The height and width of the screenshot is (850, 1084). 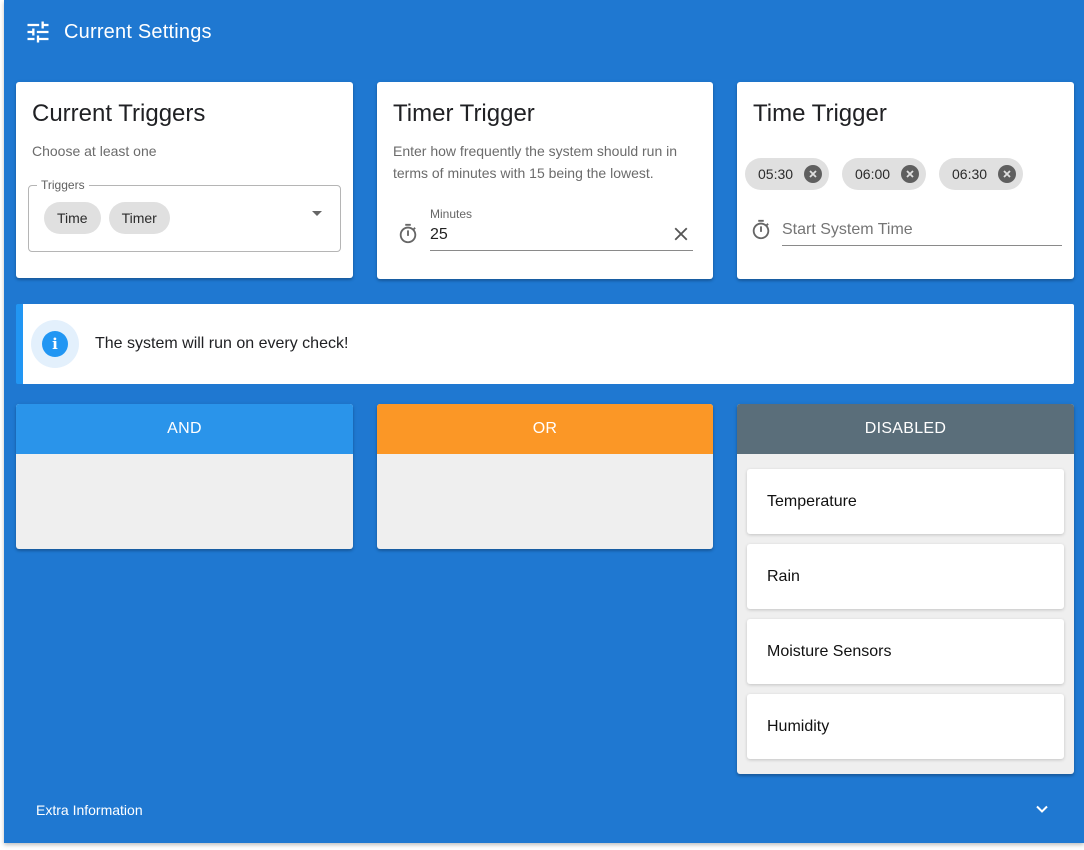 What do you see at coordinates (184, 476) in the screenshot?
I see `and-column: AND` at bounding box center [184, 476].